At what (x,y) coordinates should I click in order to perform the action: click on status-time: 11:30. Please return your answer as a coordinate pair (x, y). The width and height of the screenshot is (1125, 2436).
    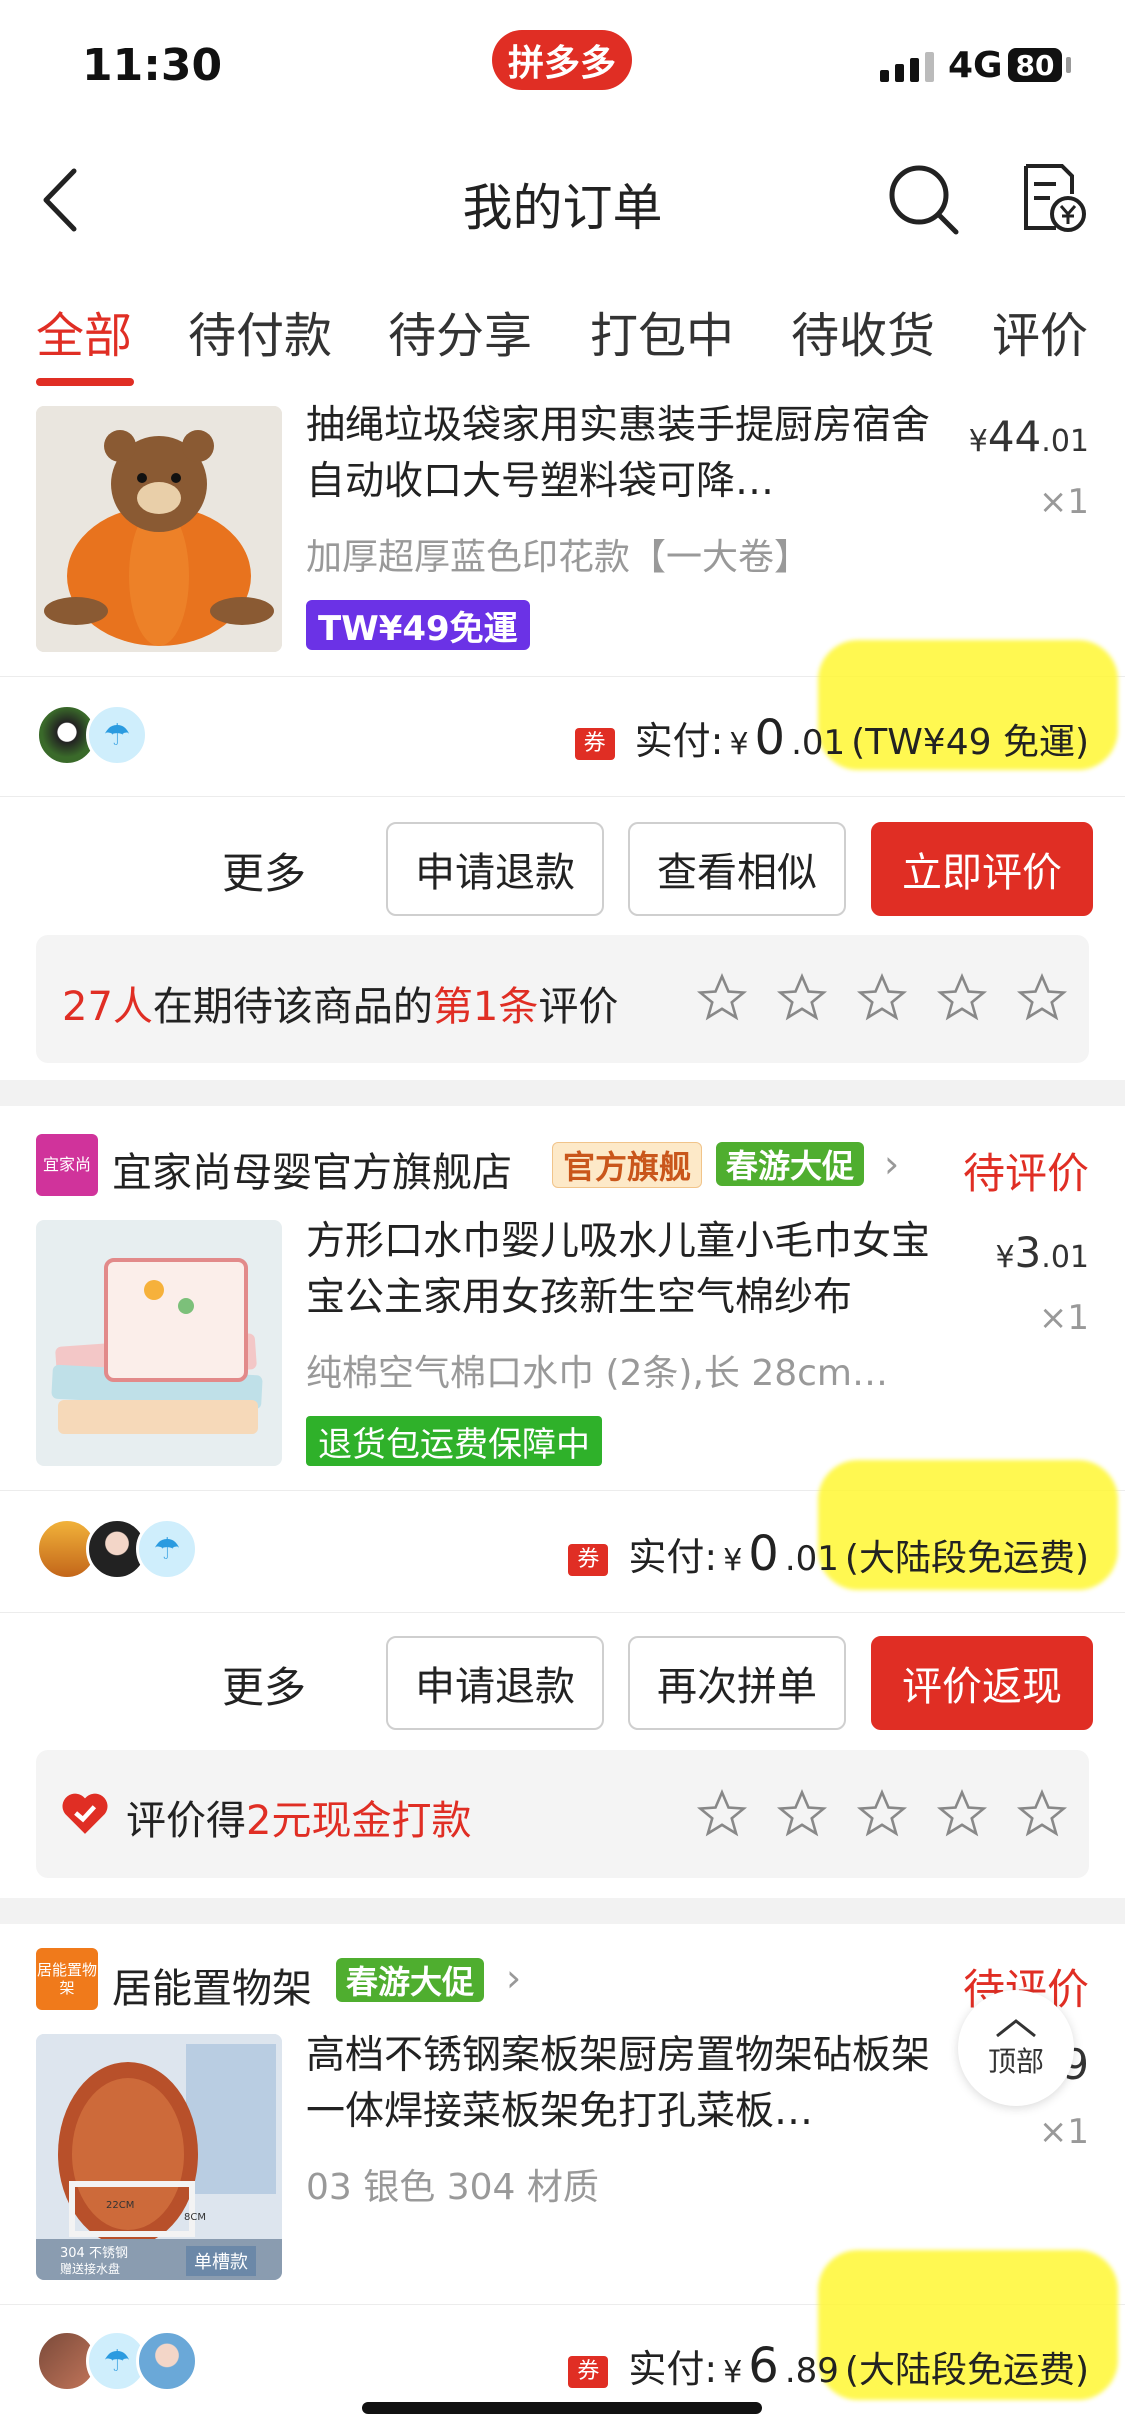
    Looking at the image, I should click on (152, 65).